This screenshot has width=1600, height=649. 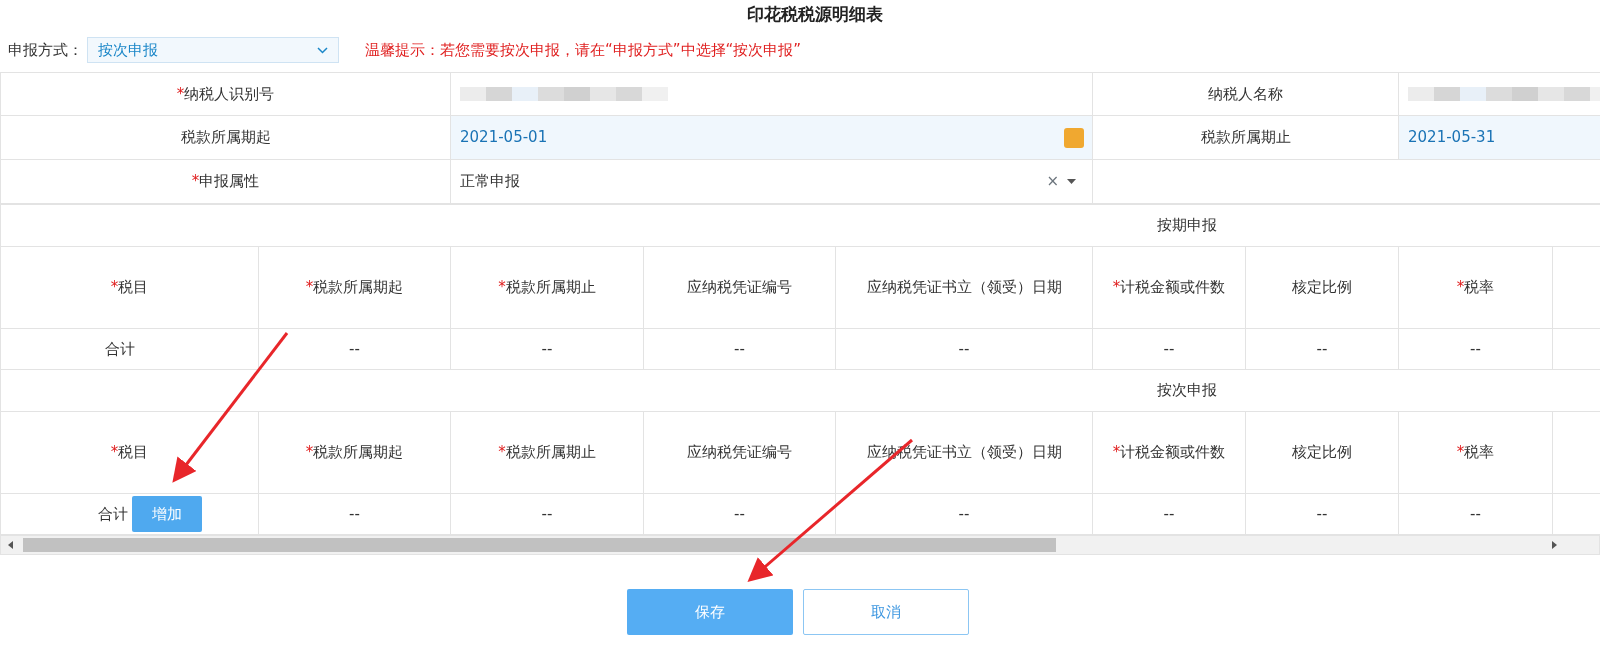 What do you see at coordinates (710, 612) in the screenshot?
I see `save-button: 保存` at bounding box center [710, 612].